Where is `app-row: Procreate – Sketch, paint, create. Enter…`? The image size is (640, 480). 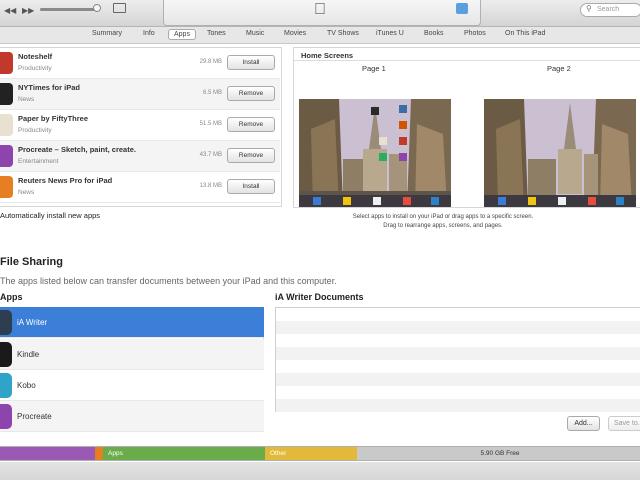
app-row: Procreate – Sketch, paint, create. Enter… is located at coordinates (140, 156).